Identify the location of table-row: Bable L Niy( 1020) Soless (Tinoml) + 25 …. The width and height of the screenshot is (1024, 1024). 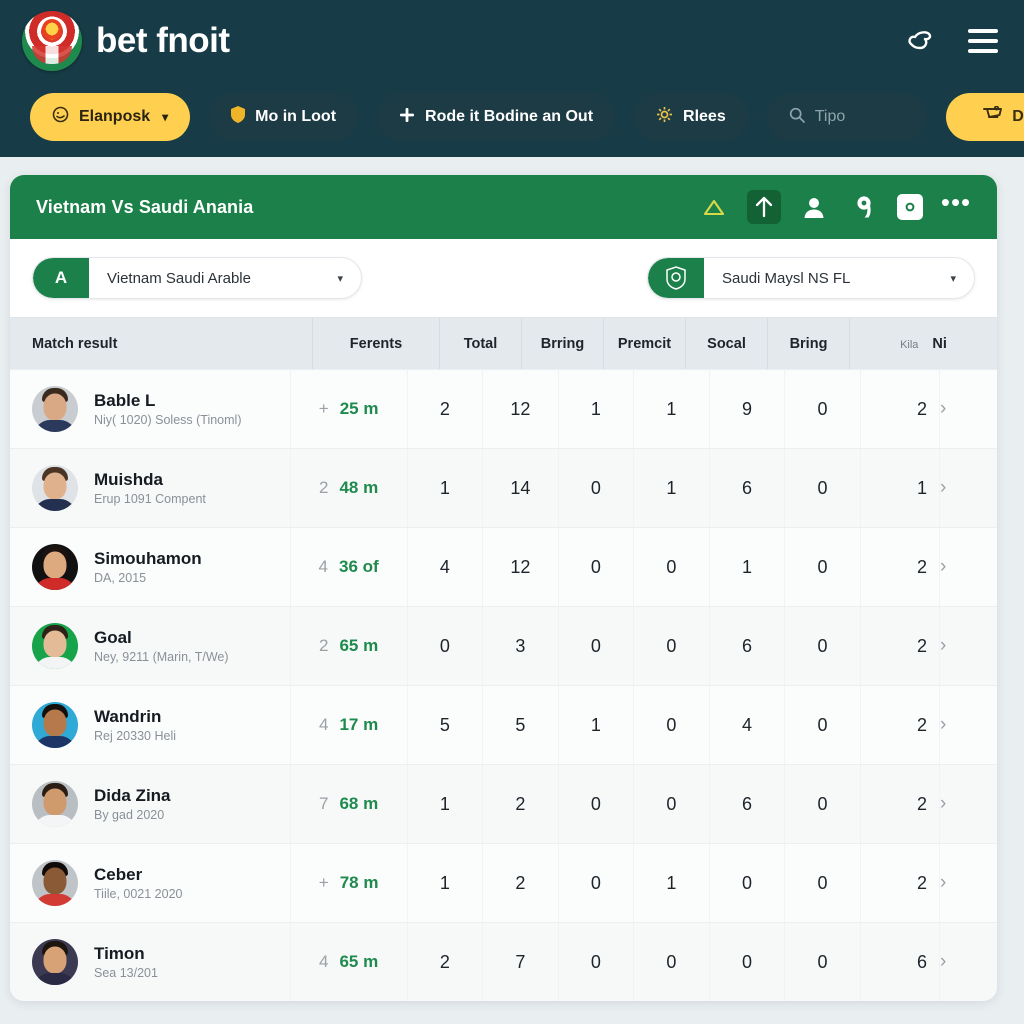
(503, 408).